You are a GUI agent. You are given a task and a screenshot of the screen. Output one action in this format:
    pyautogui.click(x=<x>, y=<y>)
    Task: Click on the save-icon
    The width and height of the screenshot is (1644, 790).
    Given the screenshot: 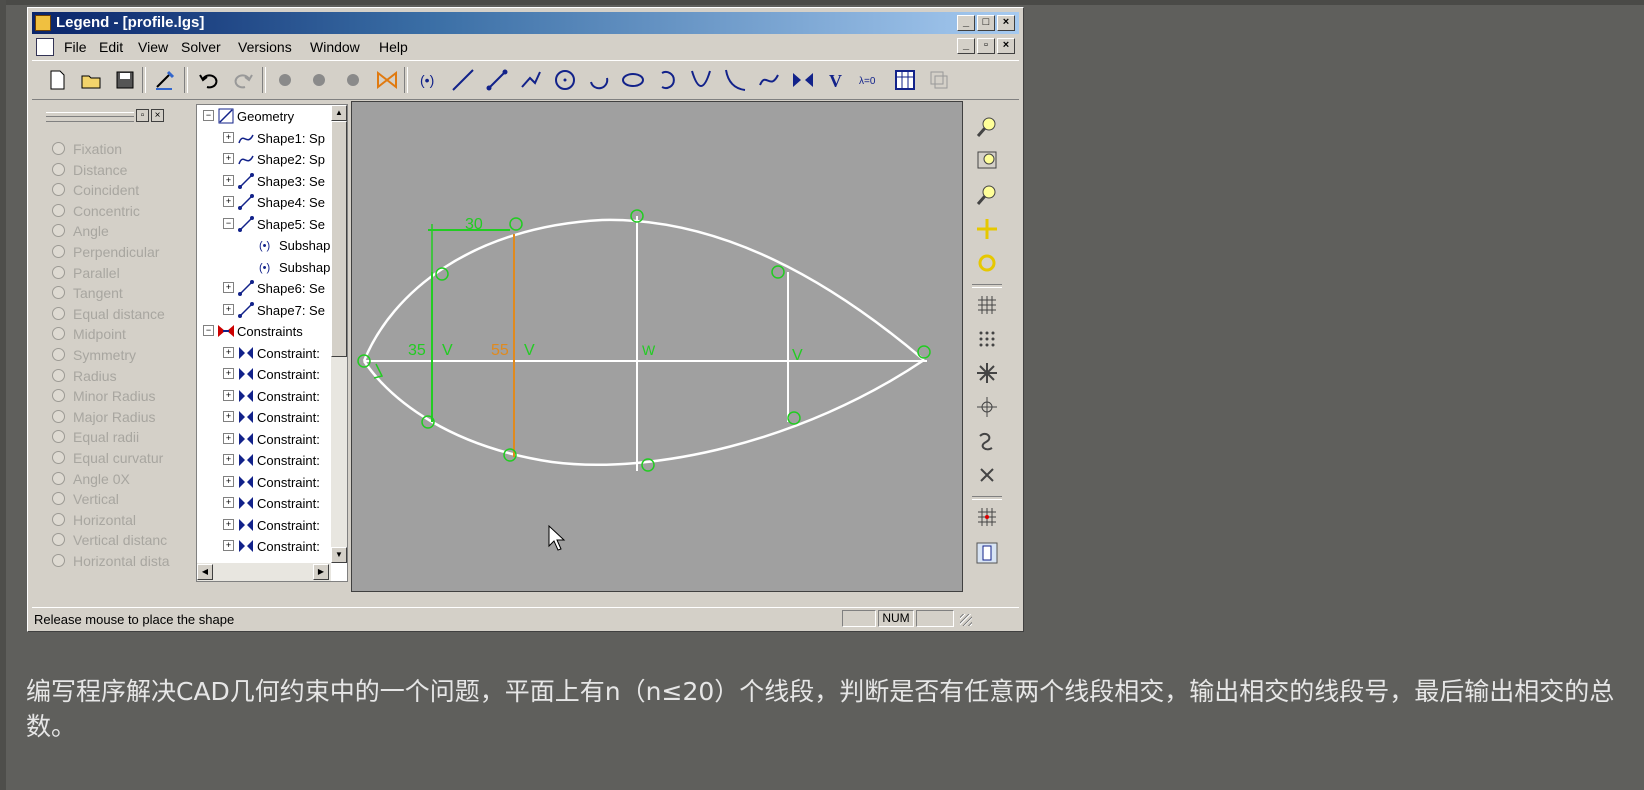 What is the action you would take?
    pyautogui.click(x=125, y=80)
    